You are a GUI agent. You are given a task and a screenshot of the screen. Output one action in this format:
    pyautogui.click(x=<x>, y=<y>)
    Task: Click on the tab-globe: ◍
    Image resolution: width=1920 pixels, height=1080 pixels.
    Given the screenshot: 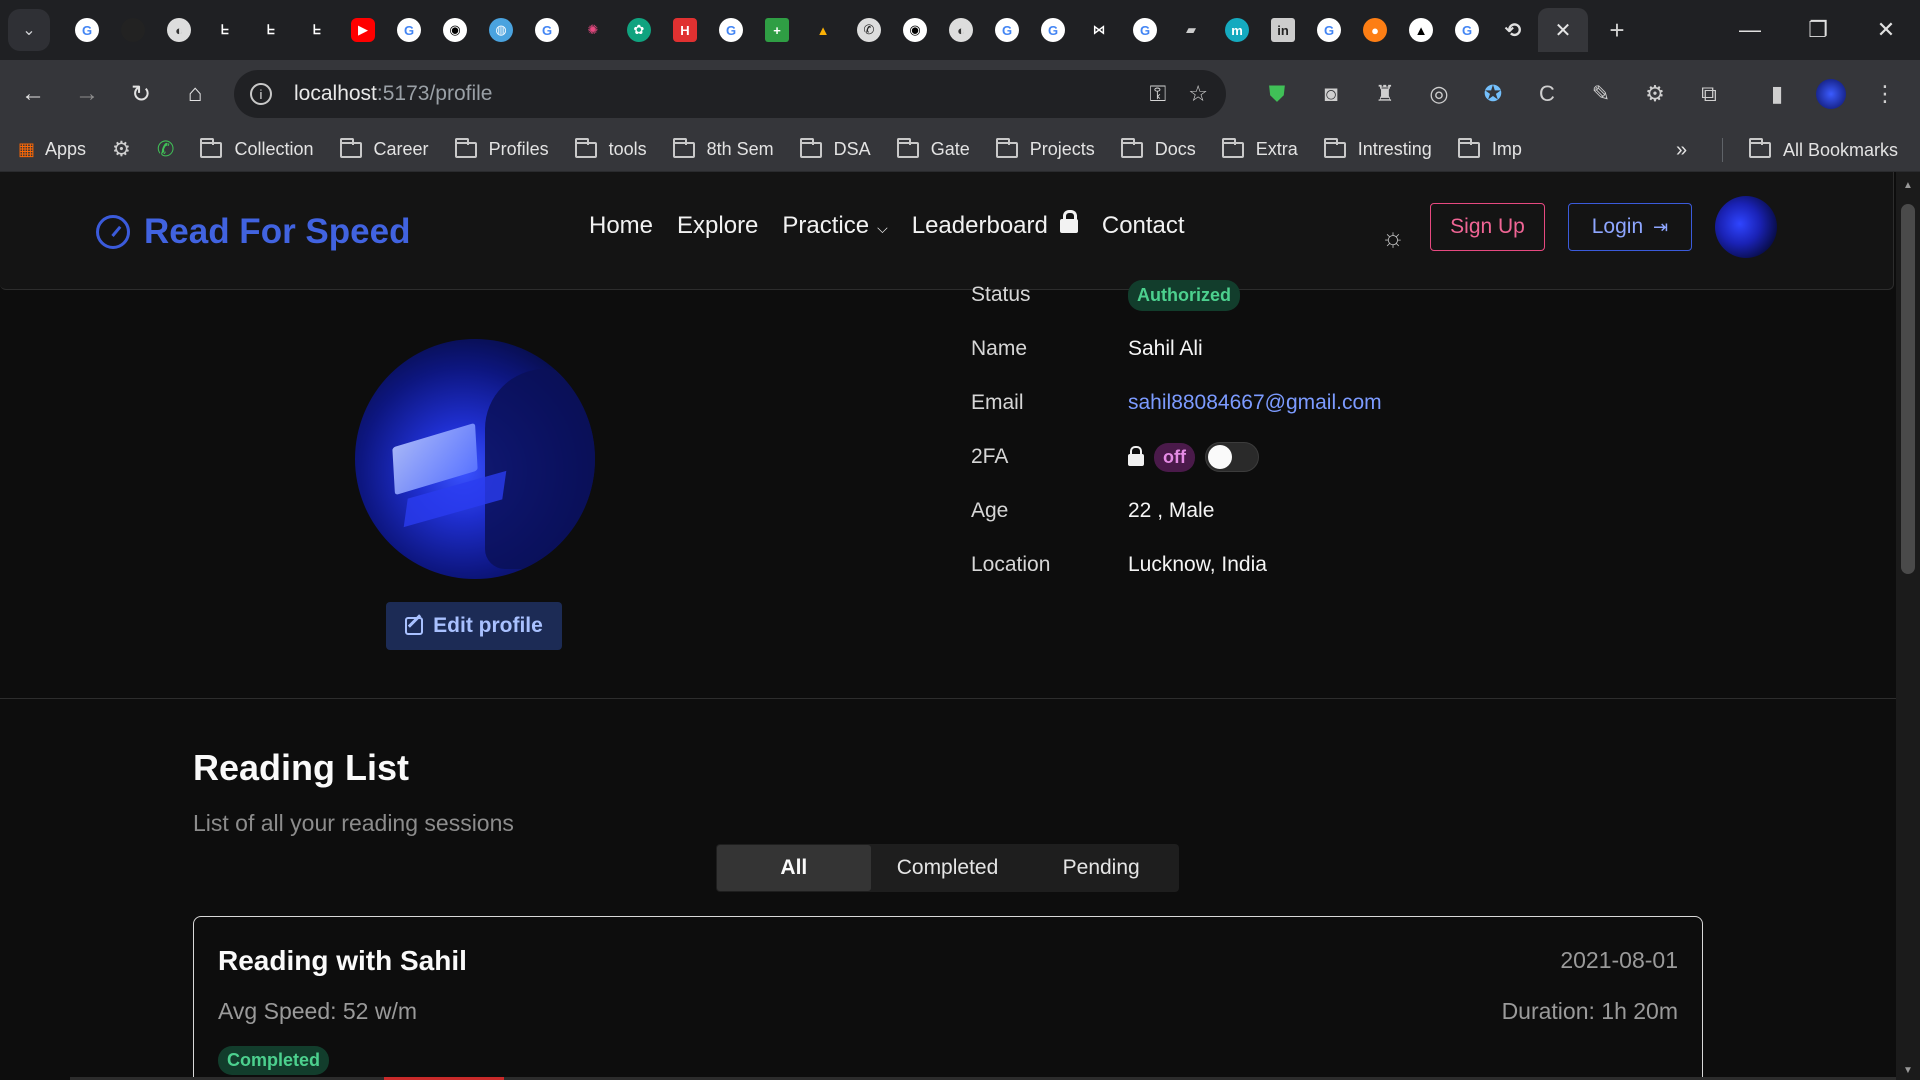 What is the action you would take?
    pyautogui.click(x=501, y=30)
    